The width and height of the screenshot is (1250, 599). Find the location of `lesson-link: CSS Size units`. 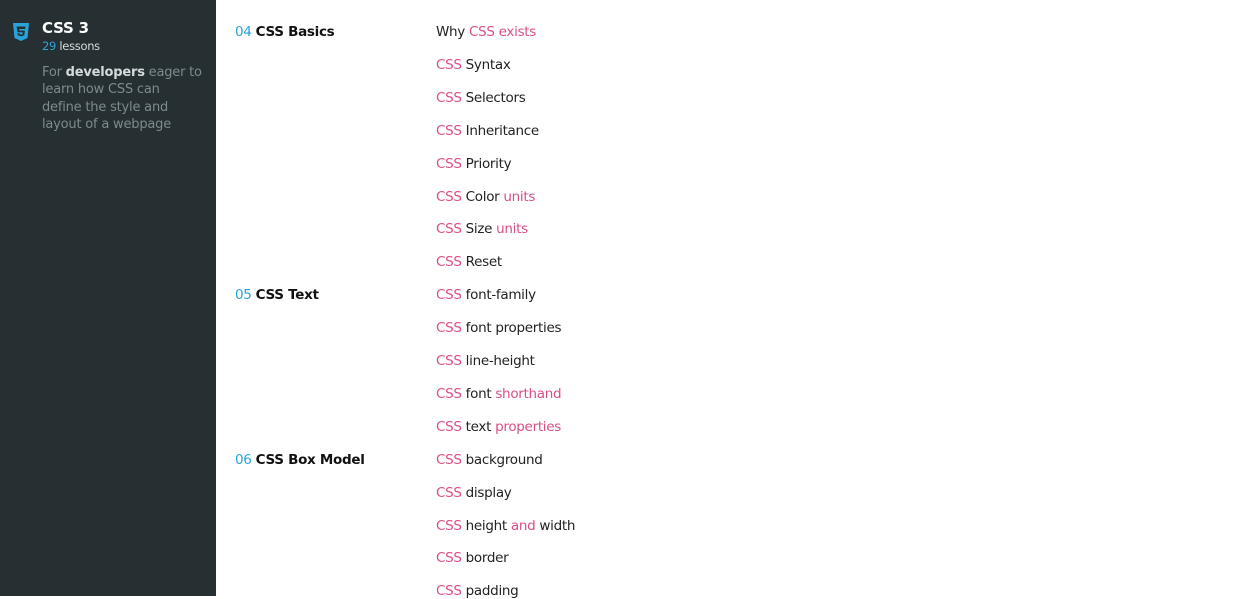

lesson-link: CSS Size units is located at coordinates (482, 229).